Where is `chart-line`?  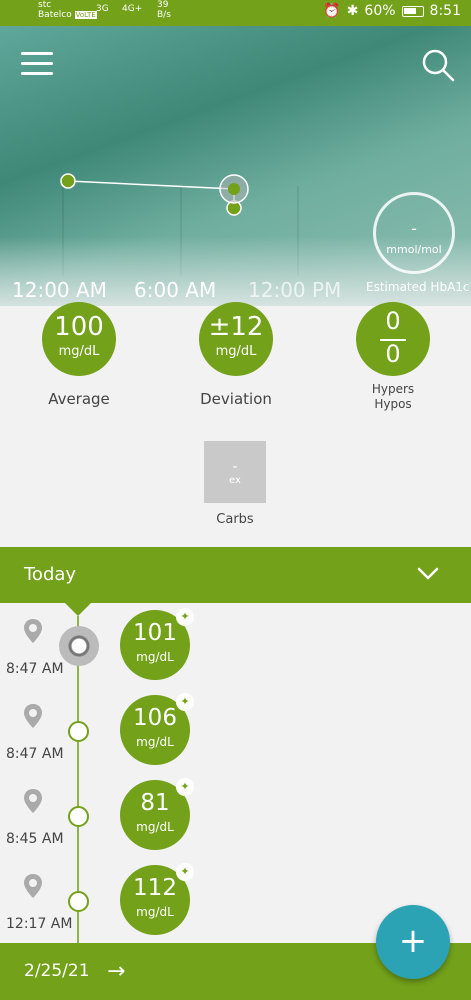 chart-line is located at coordinates (151, 194).